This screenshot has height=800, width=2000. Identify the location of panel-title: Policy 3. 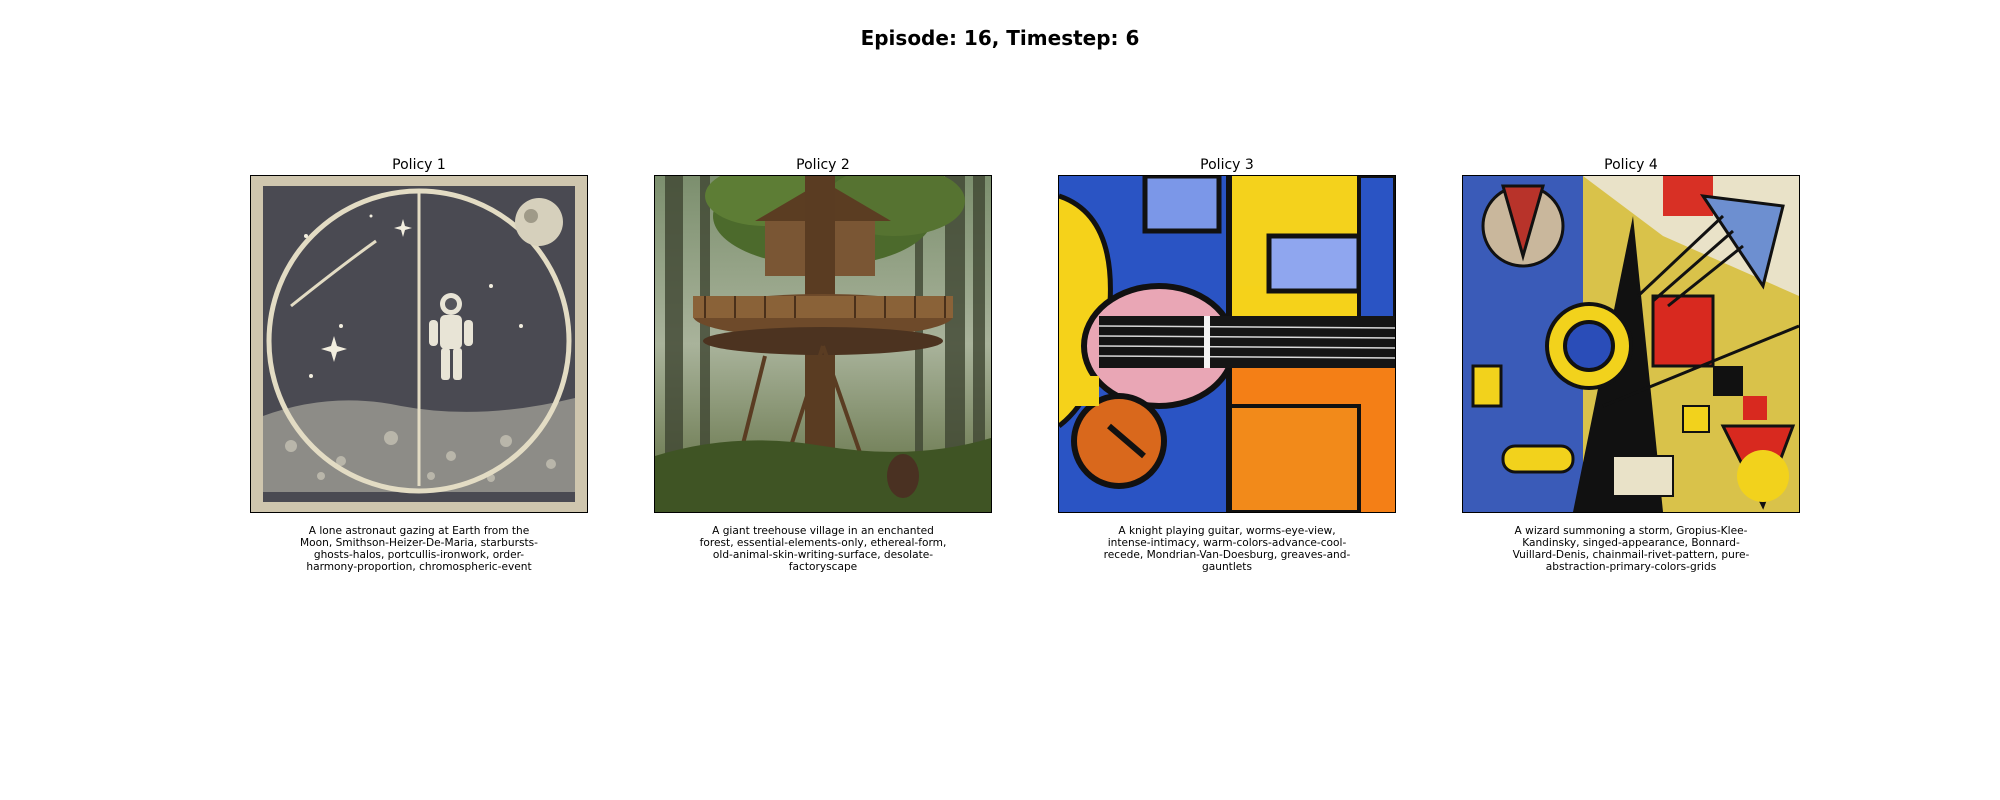
(1227, 165).